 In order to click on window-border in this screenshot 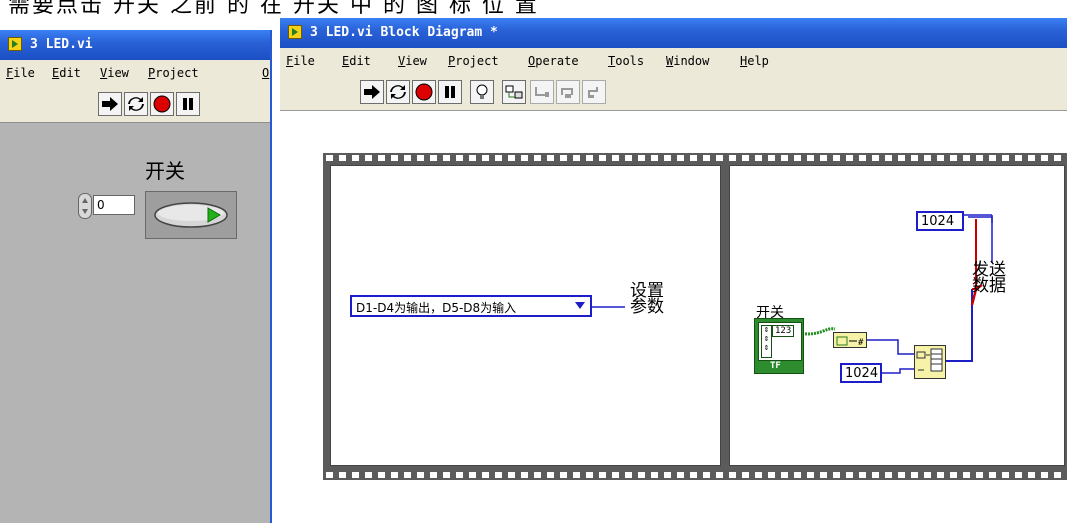, I will do `click(271, 276)`.